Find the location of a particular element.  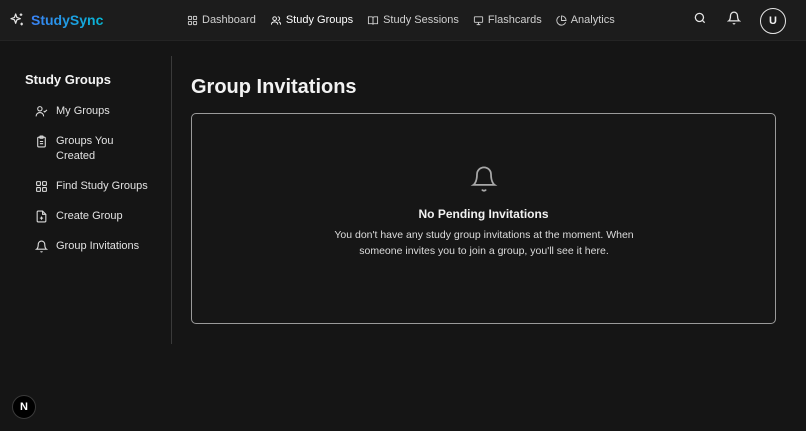

nav-study-sessions: Study Sessions is located at coordinates (413, 20).